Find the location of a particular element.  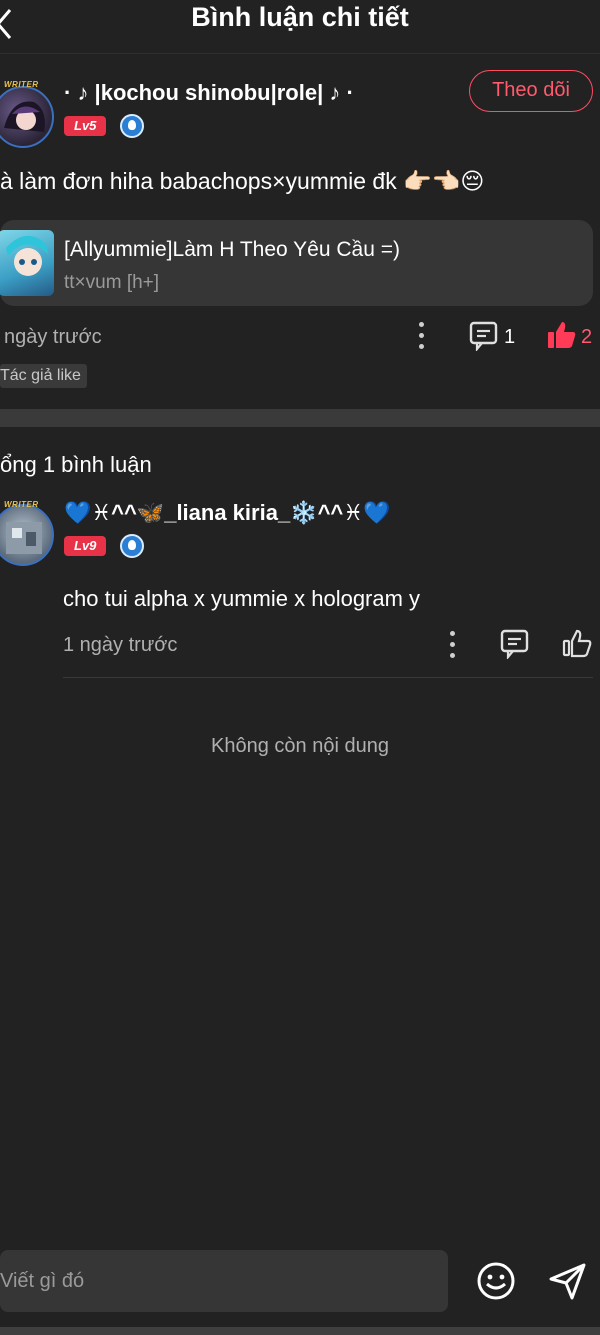

author-like-tag: Tác giả like is located at coordinates (43, 376).